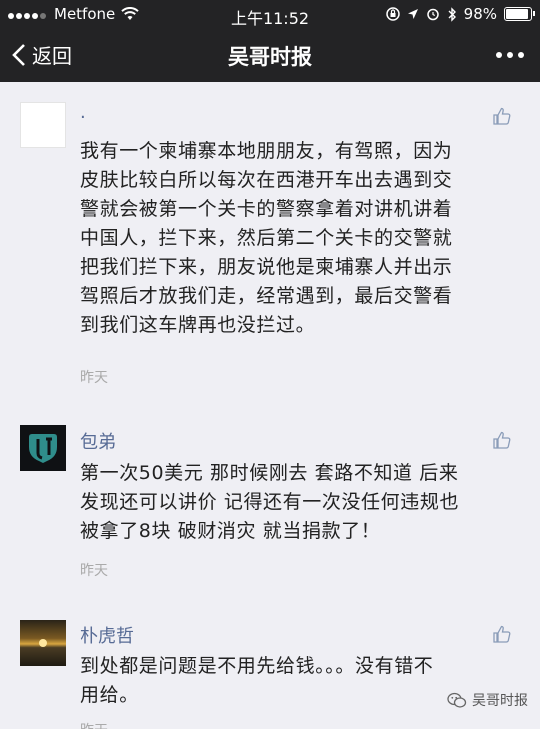 The width and height of the screenshot is (540, 729). Describe the element at coordinates (392, 14) in the screenshot. I see `rotation-lock-icon` at that location.